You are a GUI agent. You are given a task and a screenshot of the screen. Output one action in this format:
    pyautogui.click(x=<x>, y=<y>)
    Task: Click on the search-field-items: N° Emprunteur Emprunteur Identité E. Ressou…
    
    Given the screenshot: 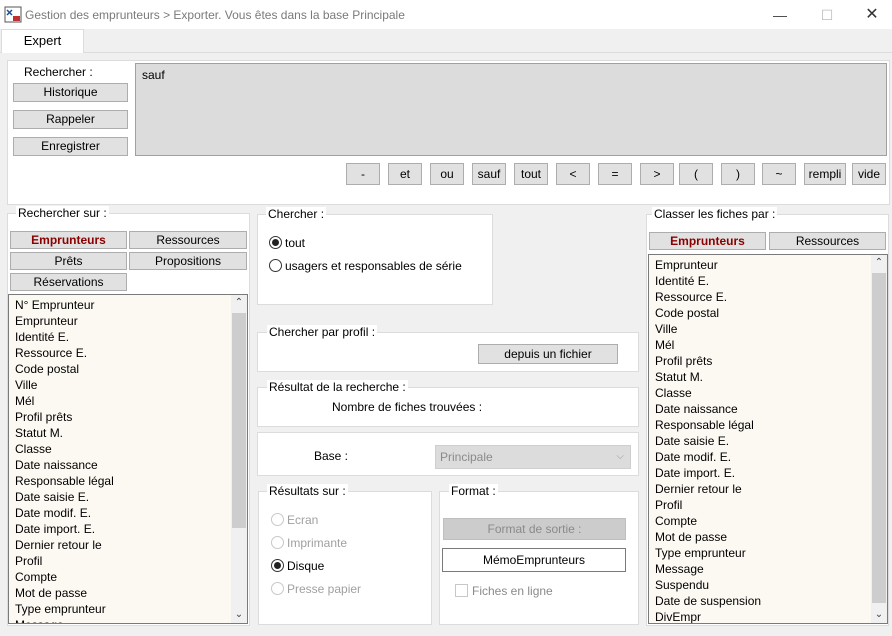 What is the action you would take?
    pyautogui.click(x=64, y=460)
    